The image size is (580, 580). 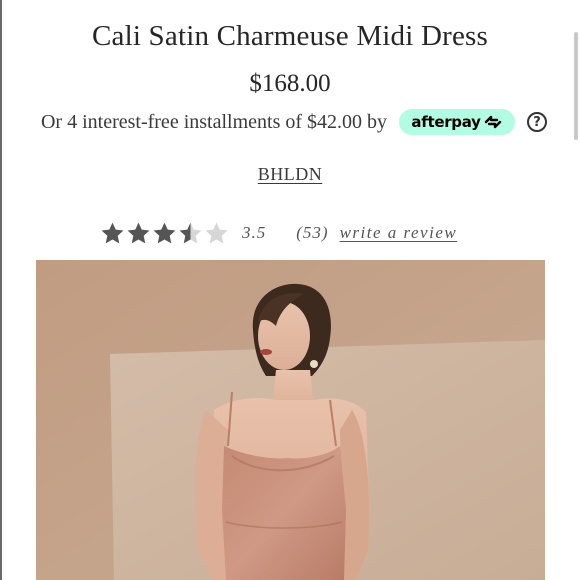 I want to click on product-price: $168.00, so click(x=290, y=83).